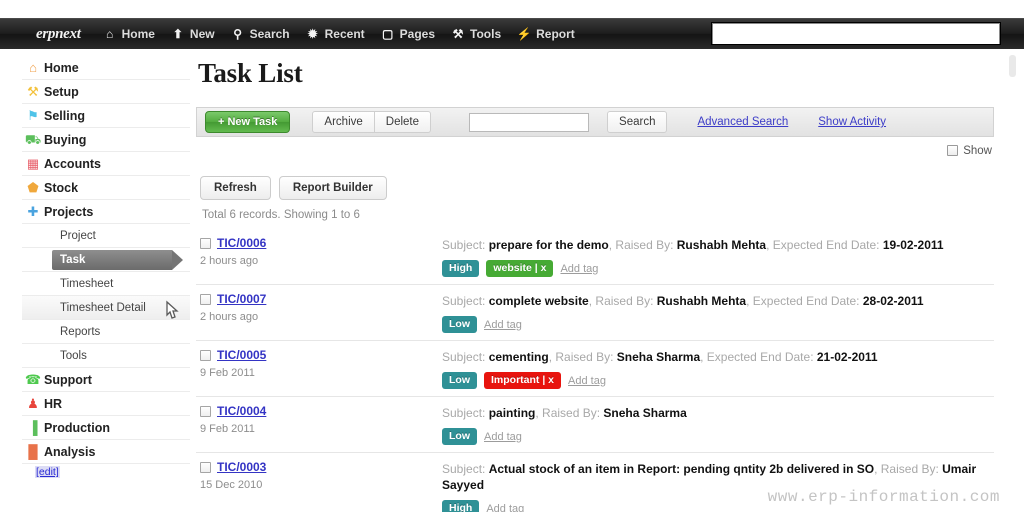 The image size is (1024, 512). What do you see at coordinates (824, 245) in the screenshot?
I see `expected-end-date-label: , Expected End Date:` at bounding box center [824, 245].